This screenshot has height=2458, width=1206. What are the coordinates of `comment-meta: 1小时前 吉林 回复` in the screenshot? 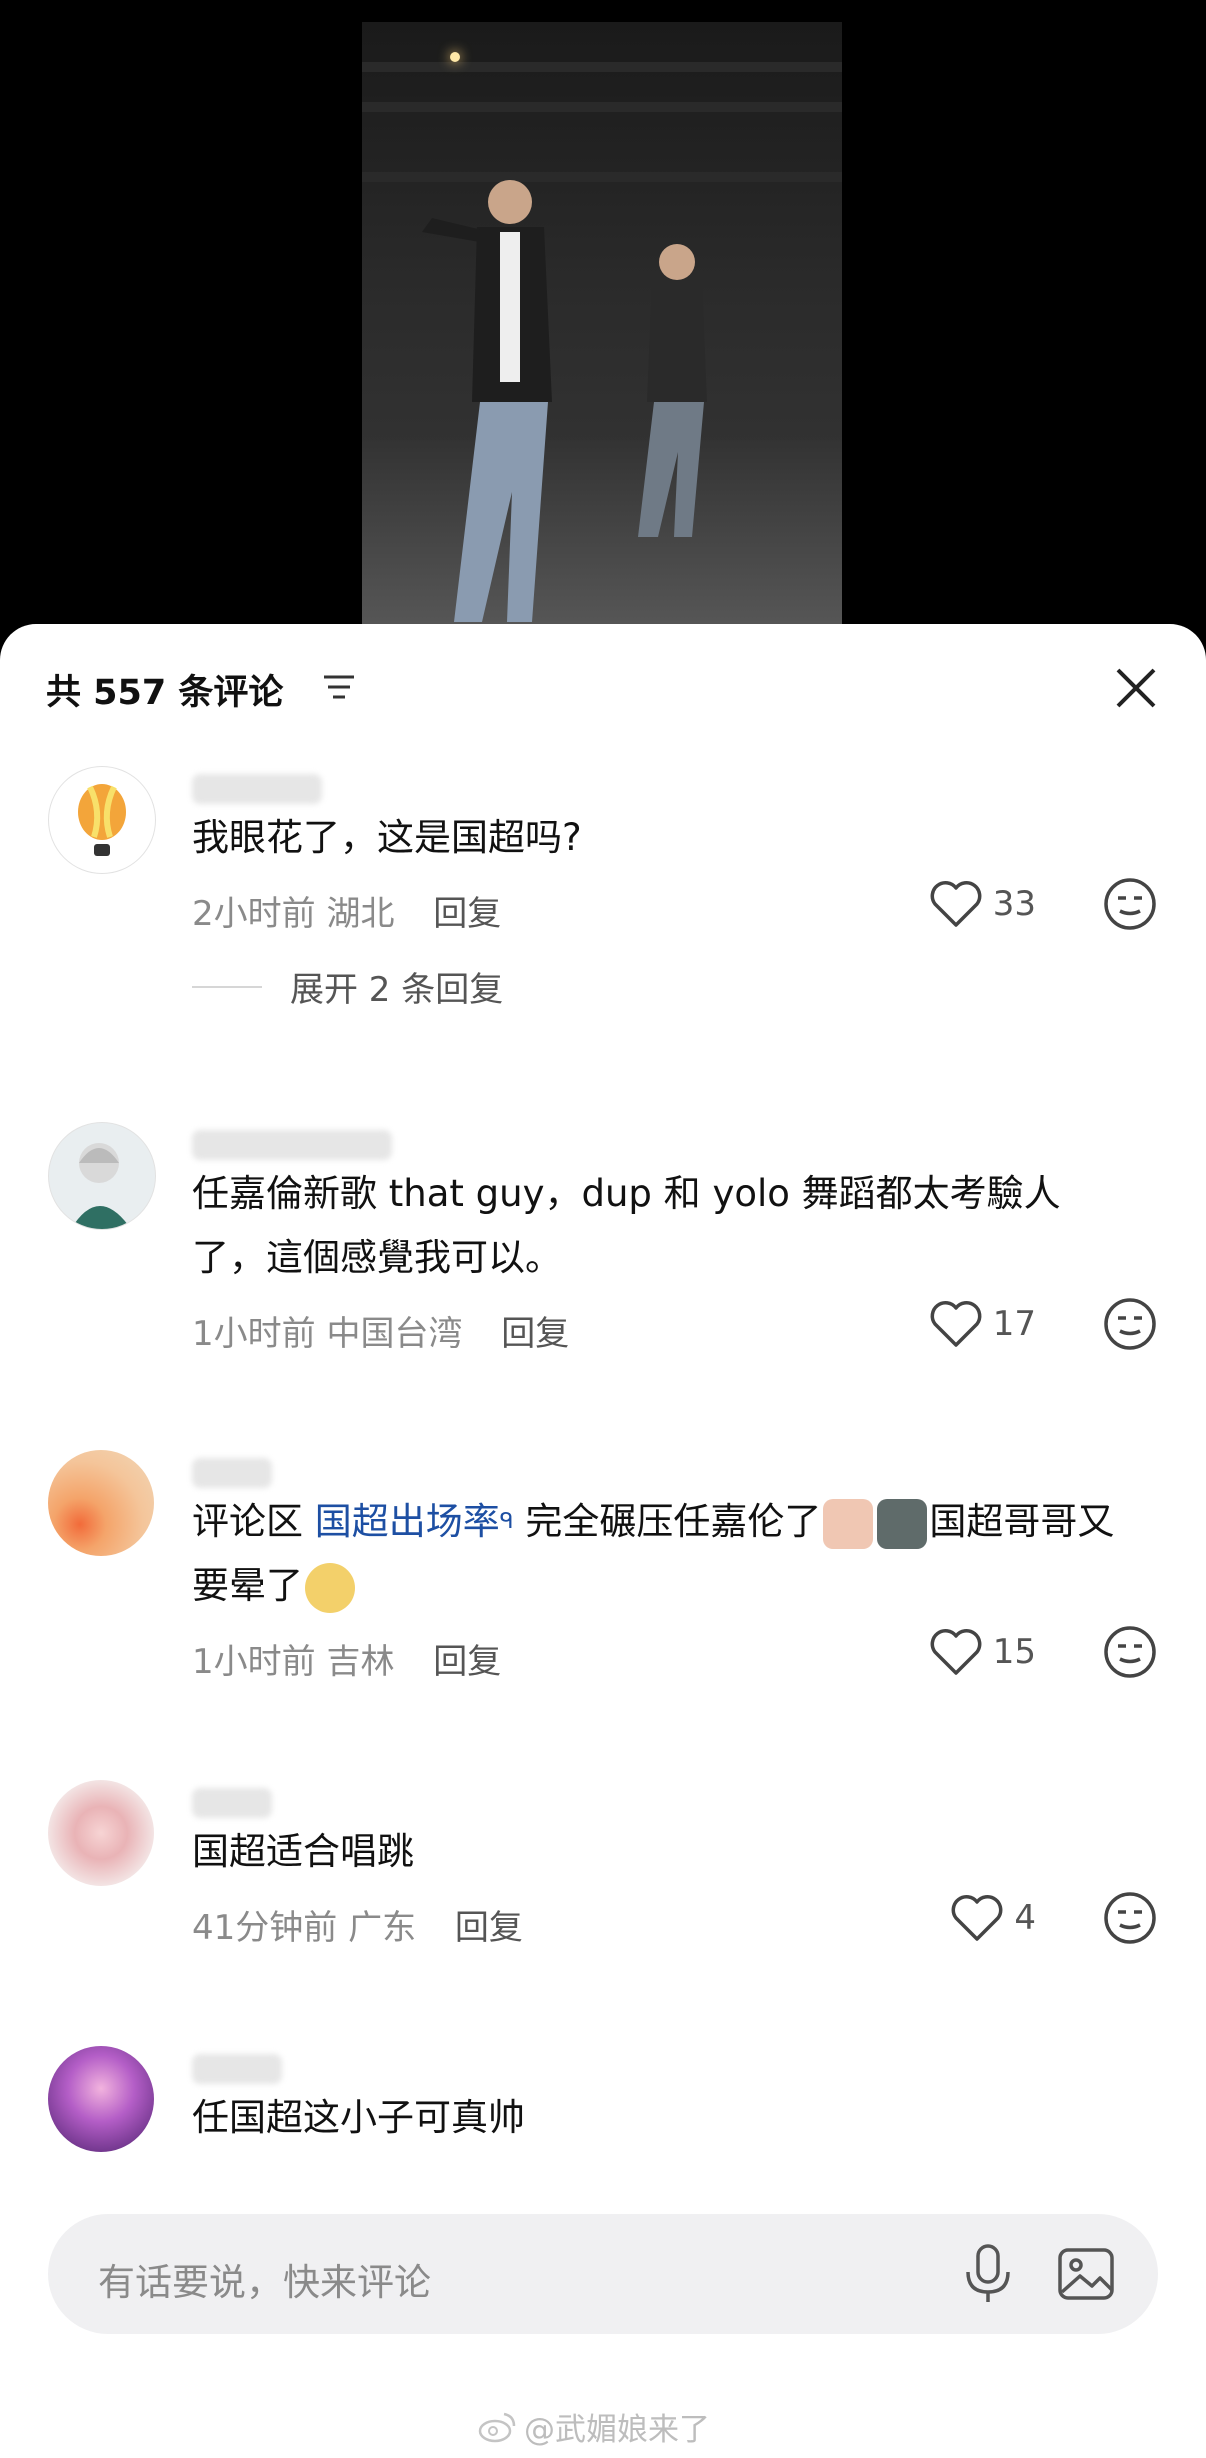 It's located at (346, 1658).